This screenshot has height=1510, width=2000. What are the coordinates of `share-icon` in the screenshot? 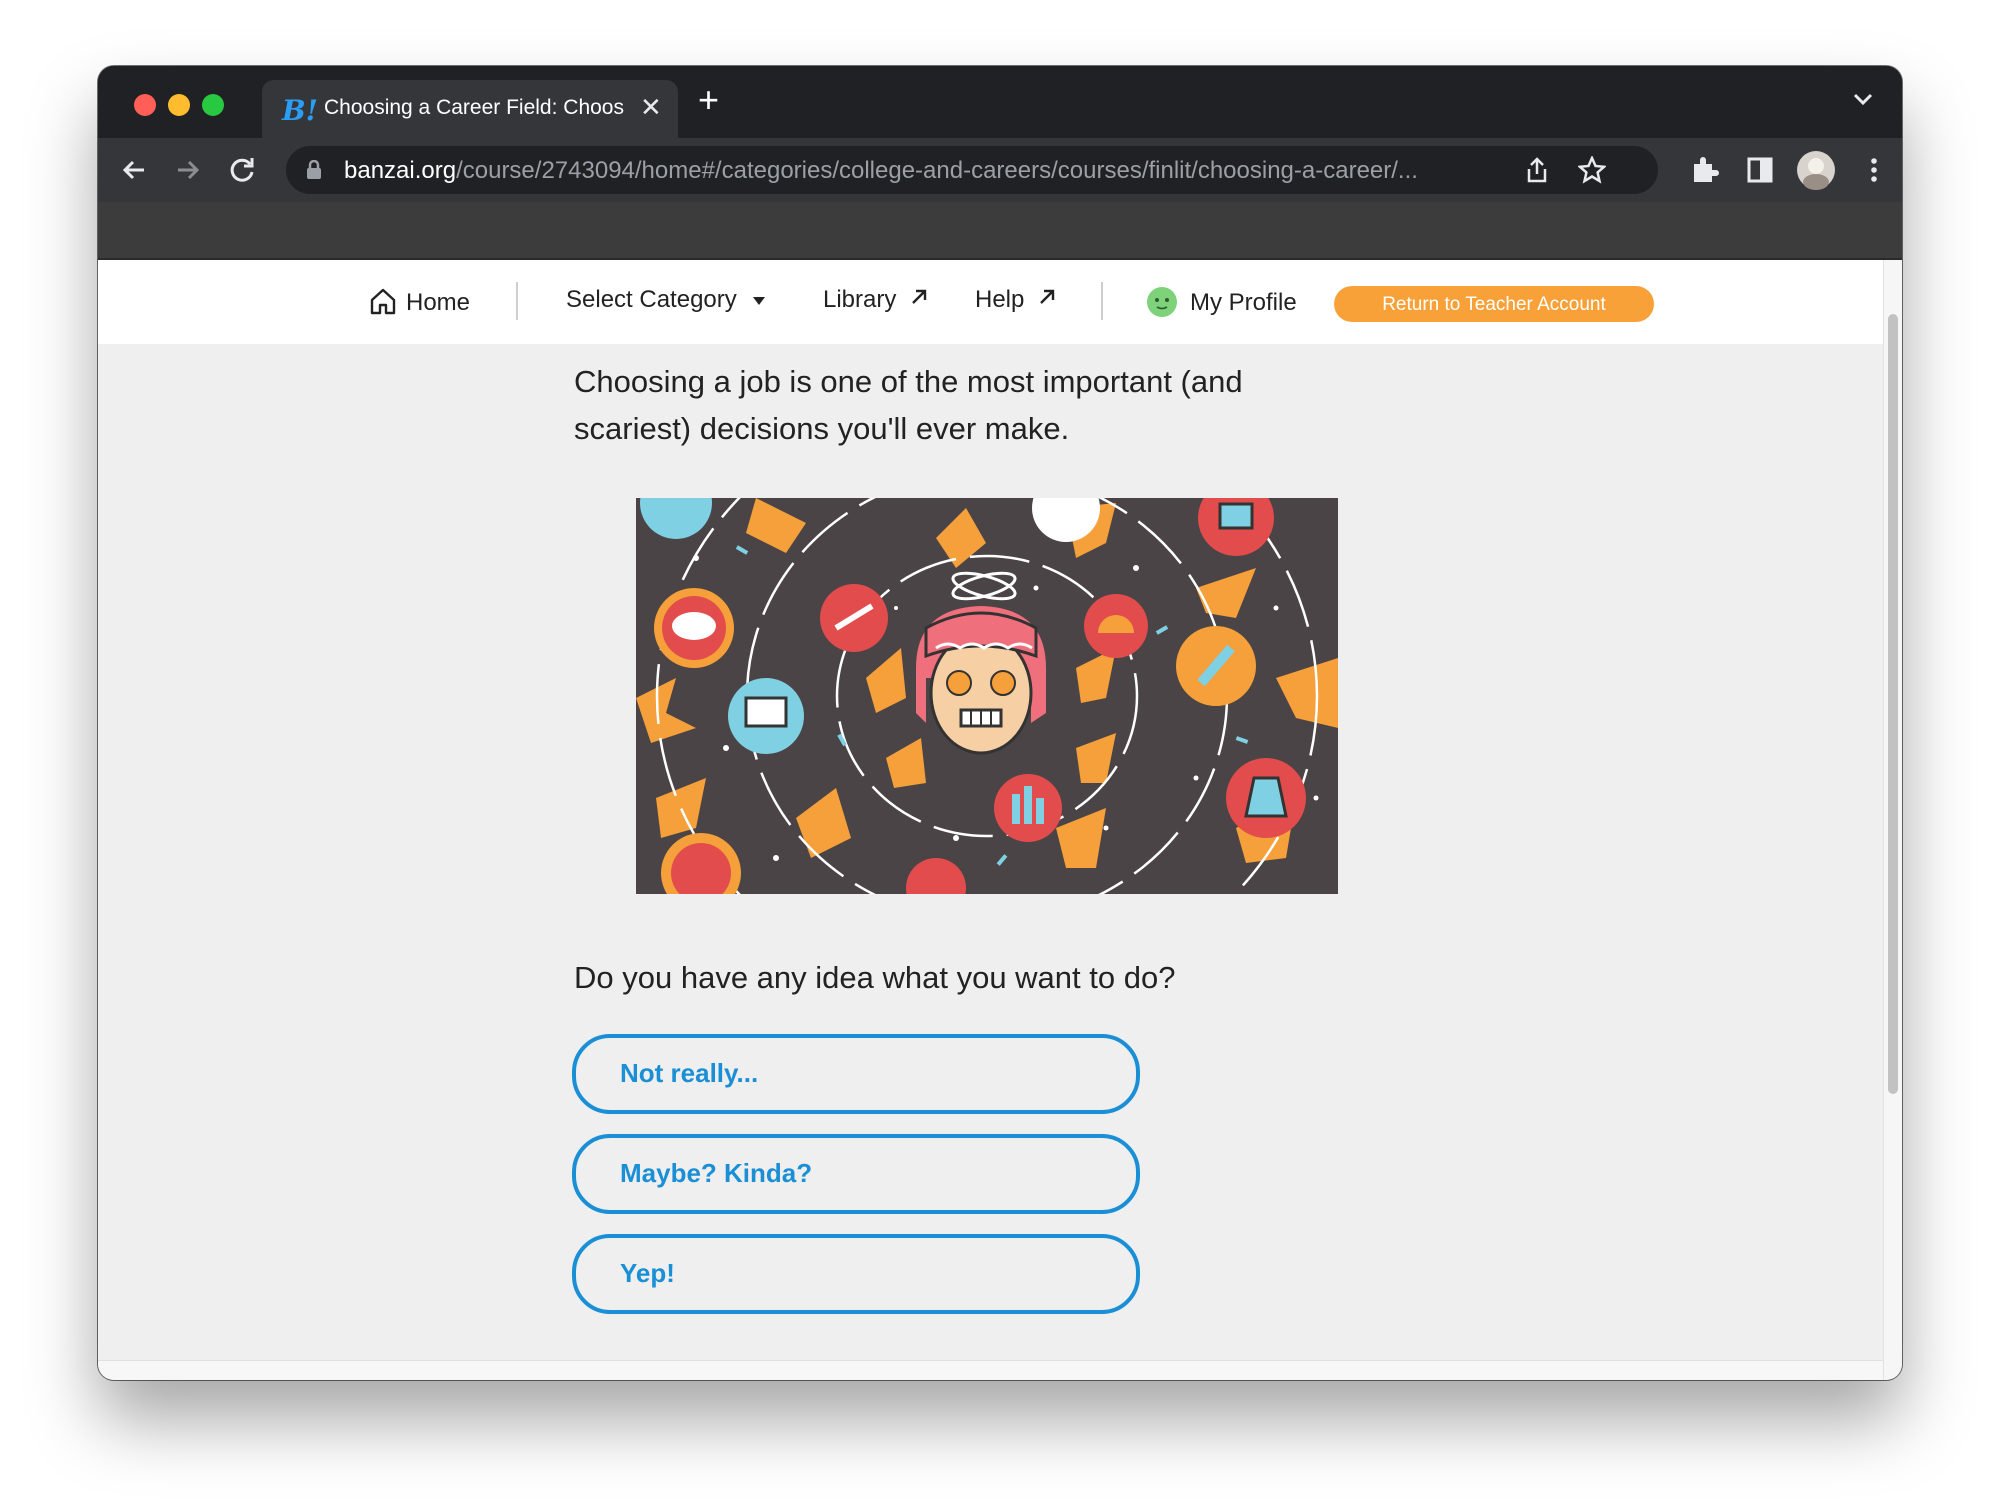 It's located at (1537, 170).